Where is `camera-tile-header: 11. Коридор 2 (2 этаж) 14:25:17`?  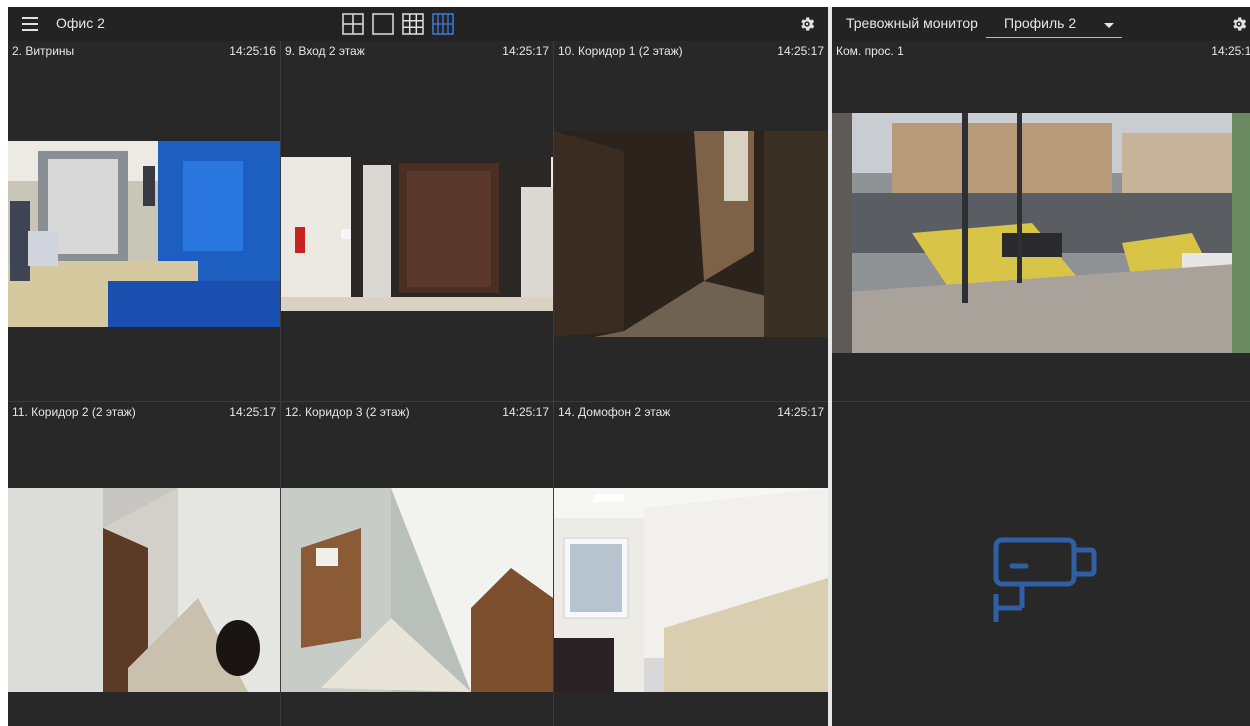 camera-tile-header: 11. Коридор 2 (2 этаж) 14:25:17 is located at coordinates (144, 411).